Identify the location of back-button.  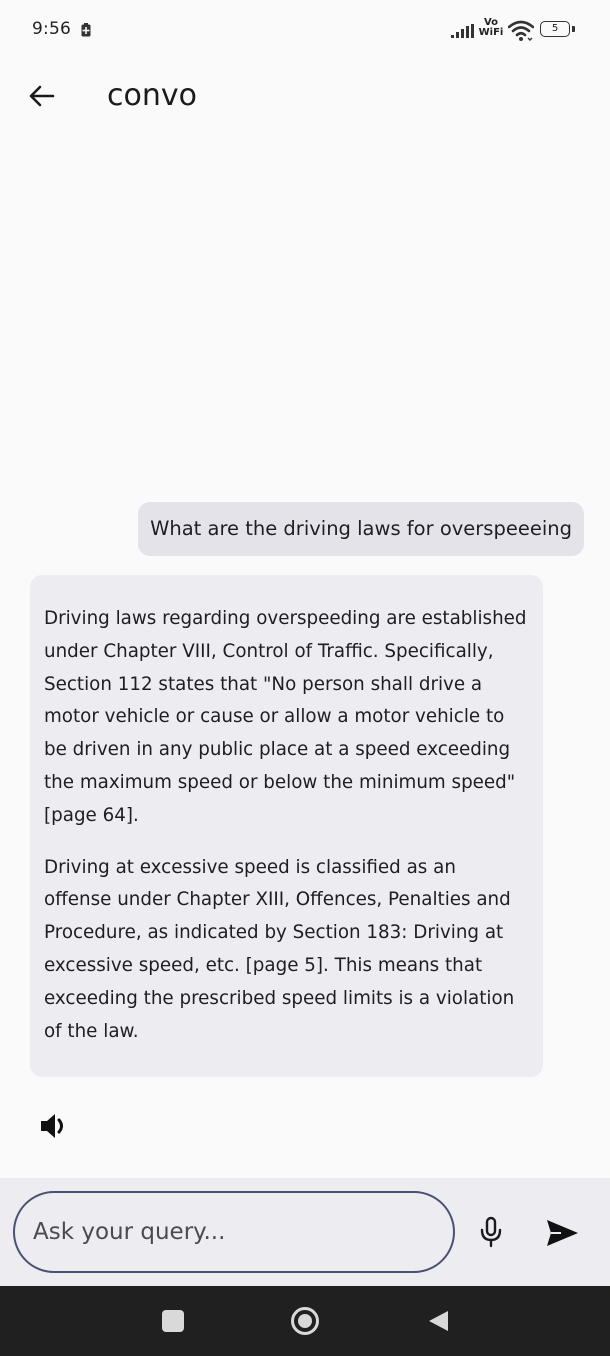
(42, 96).